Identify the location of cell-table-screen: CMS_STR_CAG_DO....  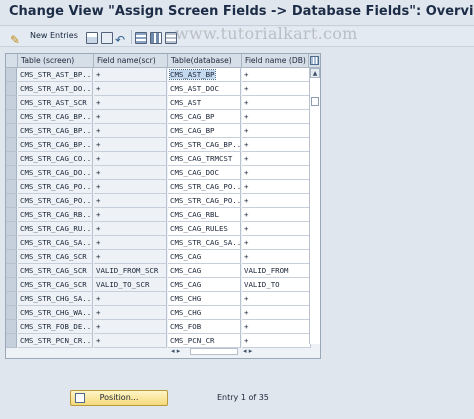
(55, 173).